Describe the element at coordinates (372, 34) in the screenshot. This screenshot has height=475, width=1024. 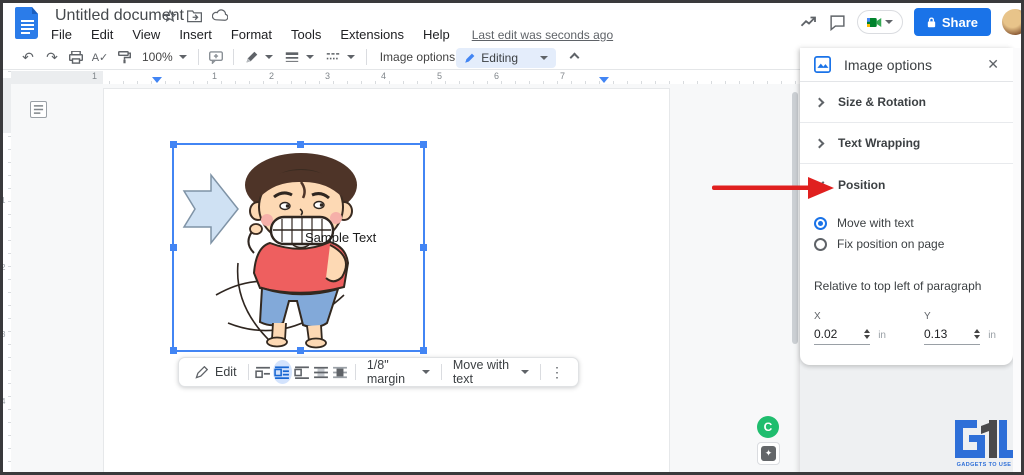
I see `menu-extensions: Extensions` at that location.